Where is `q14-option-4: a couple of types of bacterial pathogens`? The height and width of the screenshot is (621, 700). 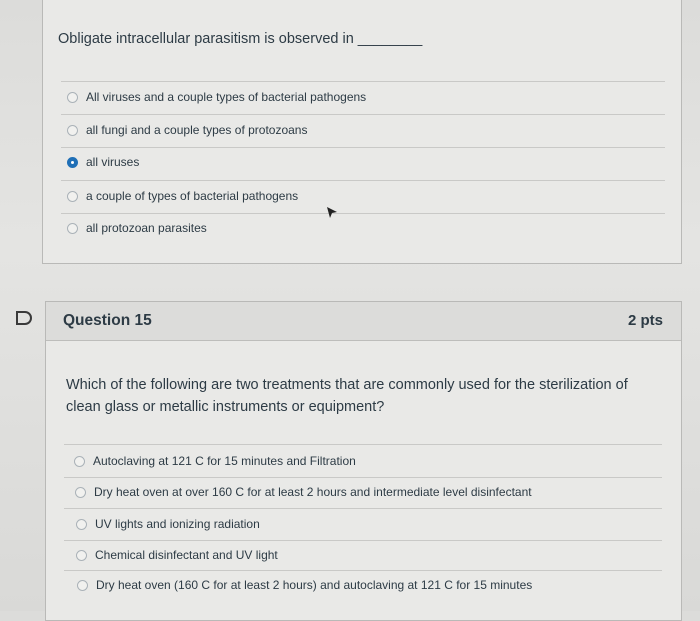
q14-option-4: a couple of types of bacterial pathogens is located at coordinates (182, 196).